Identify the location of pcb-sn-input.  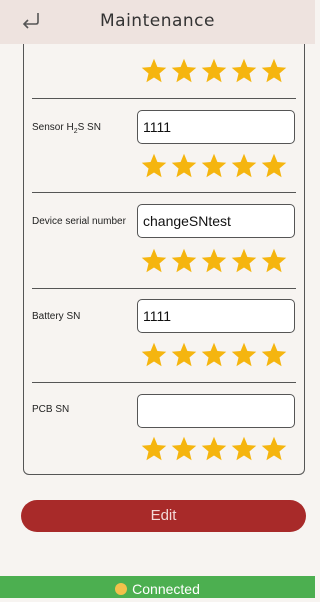
(216, 411).